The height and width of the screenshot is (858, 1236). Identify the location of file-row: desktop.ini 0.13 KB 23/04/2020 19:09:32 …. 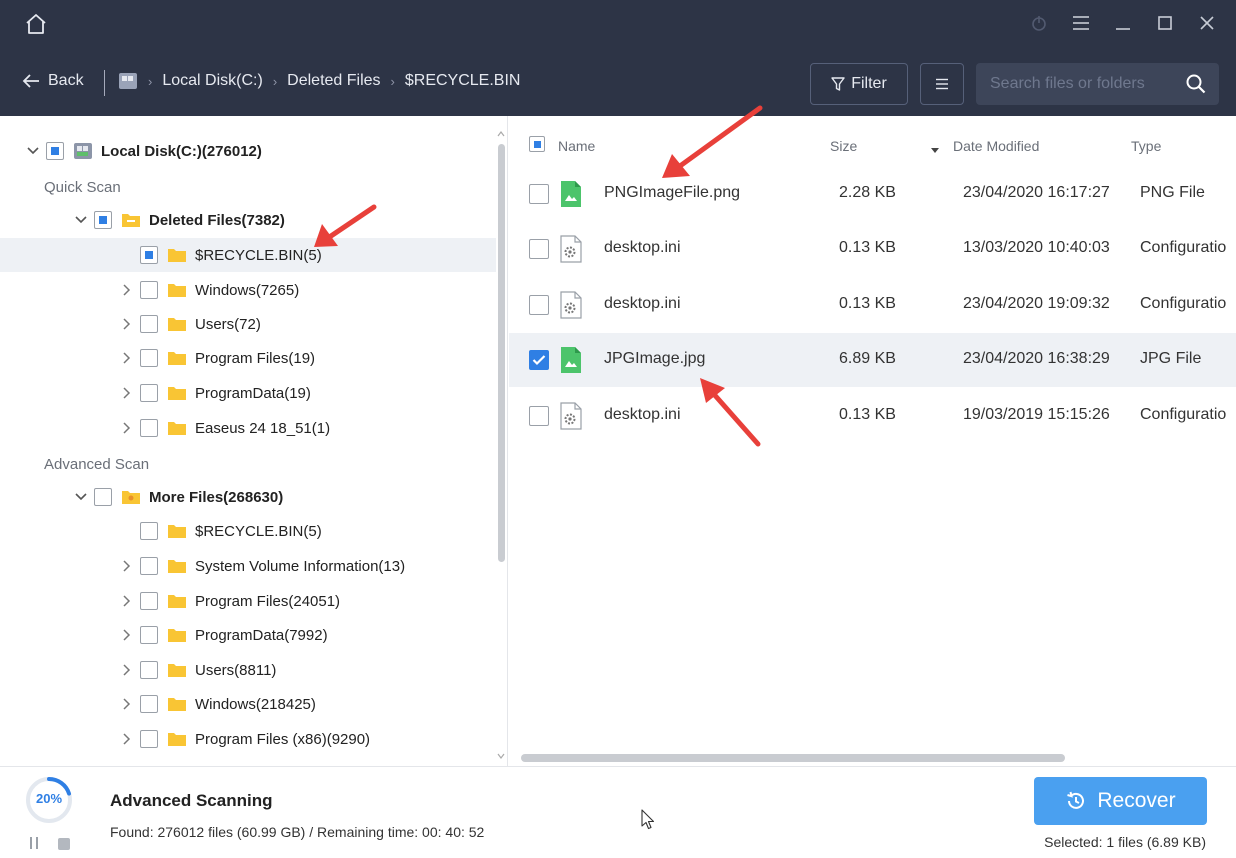
(872, 305).